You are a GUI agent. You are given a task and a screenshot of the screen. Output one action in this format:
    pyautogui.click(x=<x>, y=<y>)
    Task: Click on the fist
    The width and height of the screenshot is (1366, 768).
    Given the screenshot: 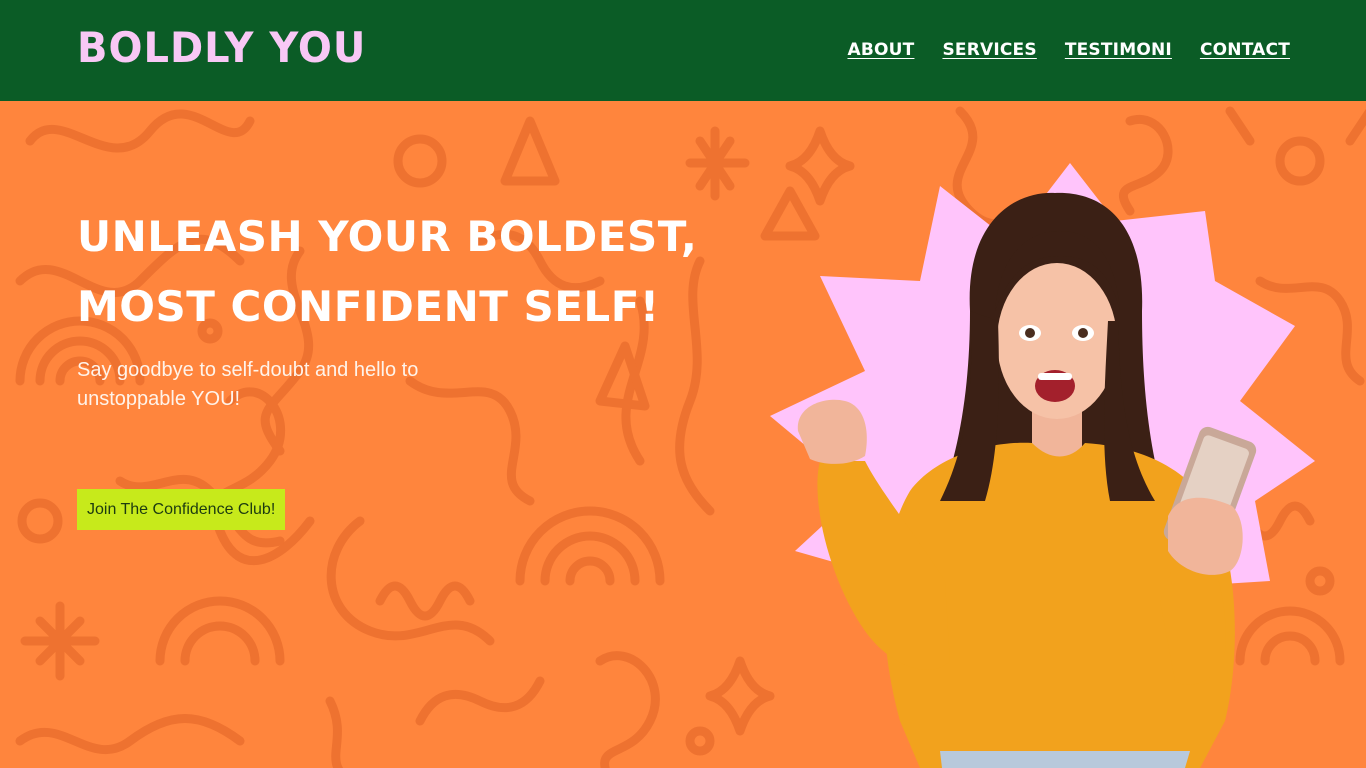 What is the action you would take?
    pyautogui.click(x=832, y=431)
    